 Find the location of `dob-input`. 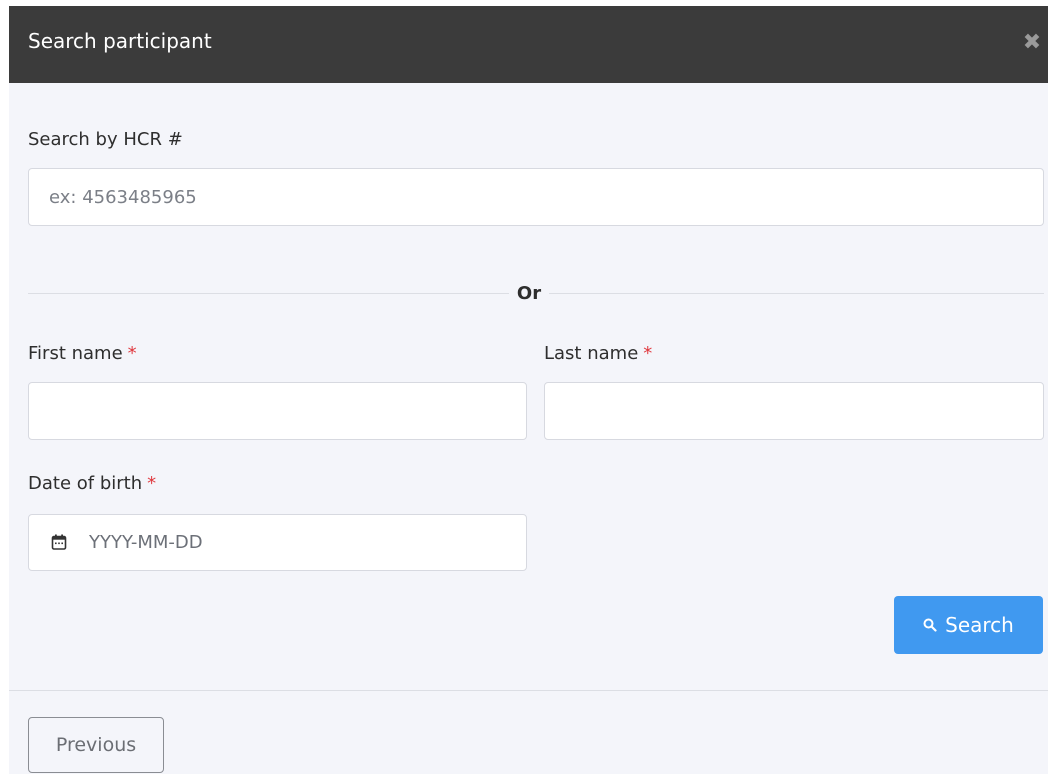

dob-input is located at coordinates (304, 542).